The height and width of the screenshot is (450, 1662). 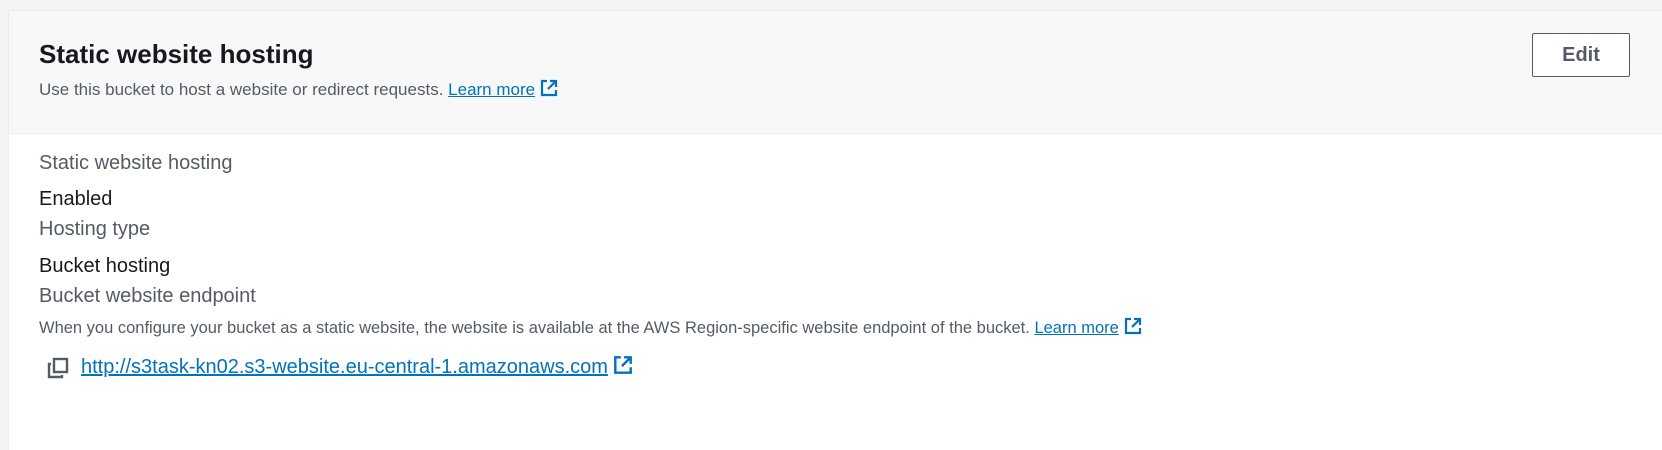 What do you see at coordinates (105, 266) in the screenshot?
I see `hosting-type-value: Bucket hosting` at bounding box center [105, 266].